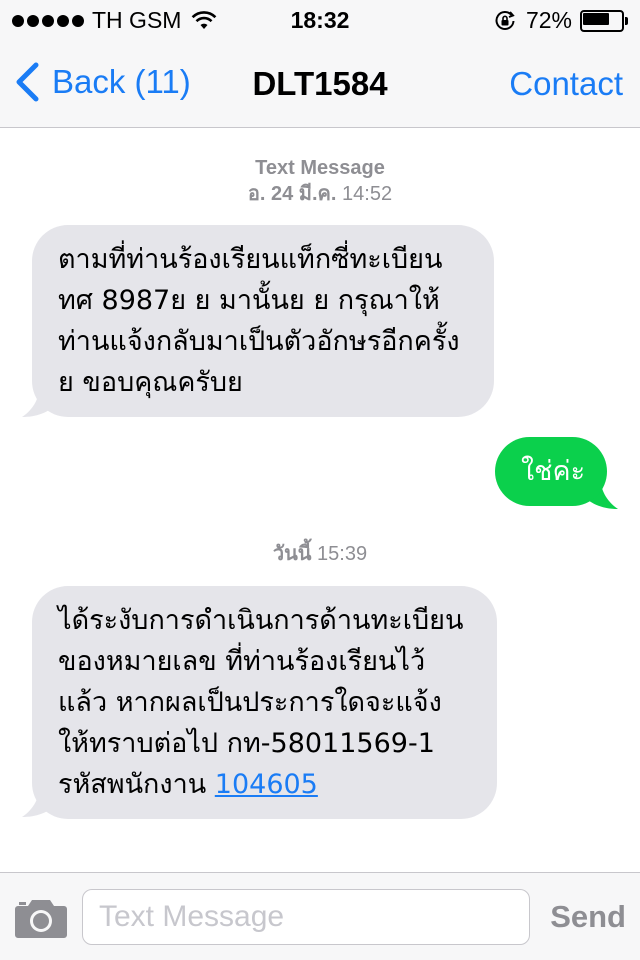  Describe the element at coordinates (548, 20) in the screenshot. I see `battery-percent: 72%` at that location.